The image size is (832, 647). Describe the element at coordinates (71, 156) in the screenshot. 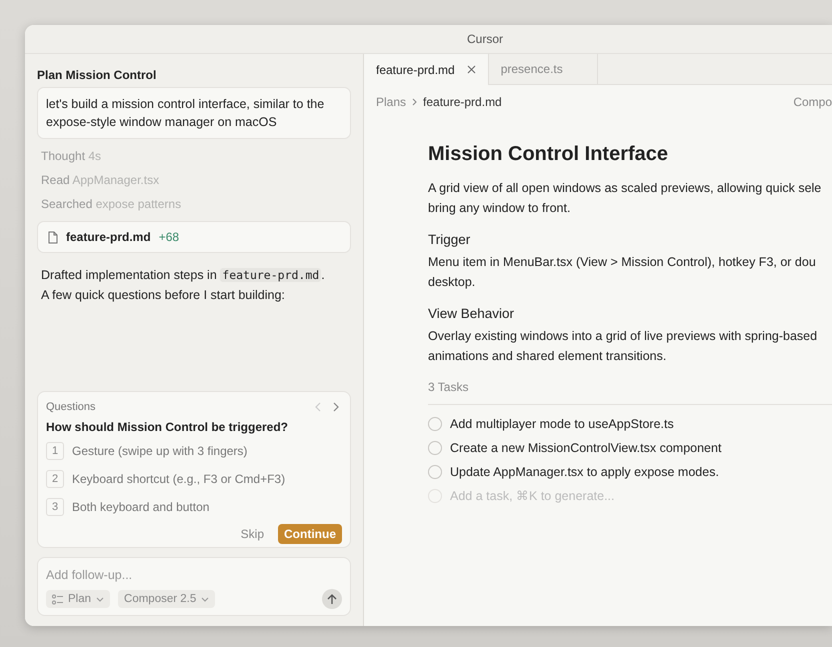

I see `activity-step: Thought 4s` at that location.